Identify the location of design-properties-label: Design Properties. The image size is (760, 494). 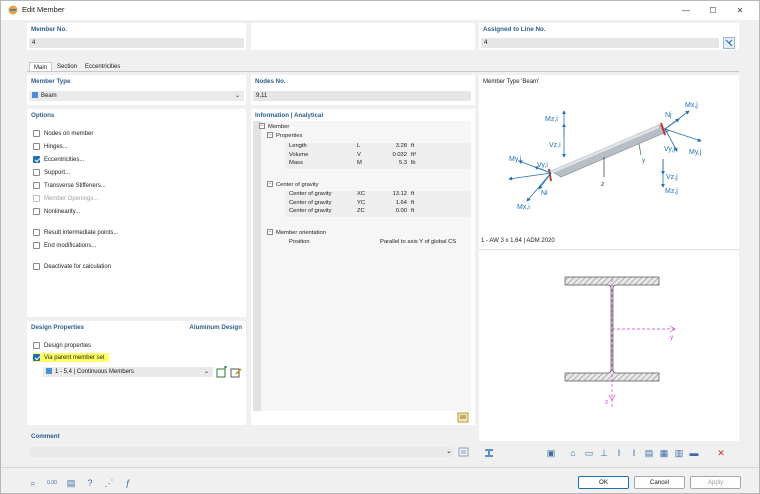
(57, 327).